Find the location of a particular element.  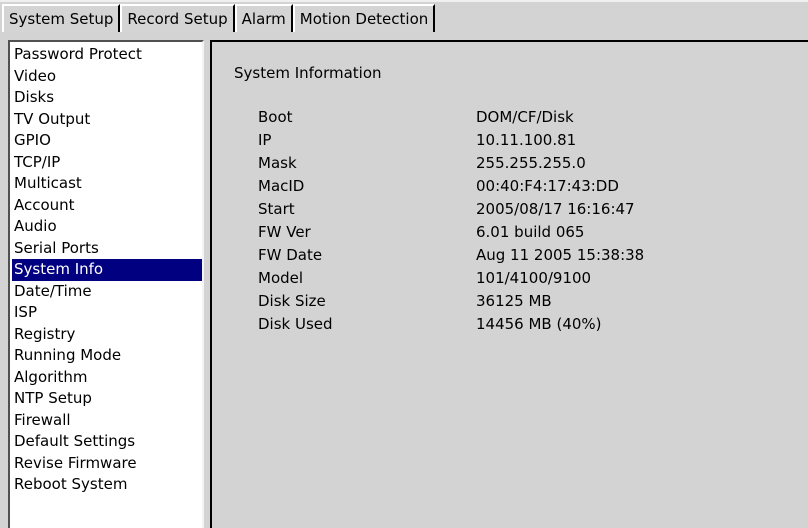

sidebar-item-algorithm: Algorithm is located at coordinates (107, 378).